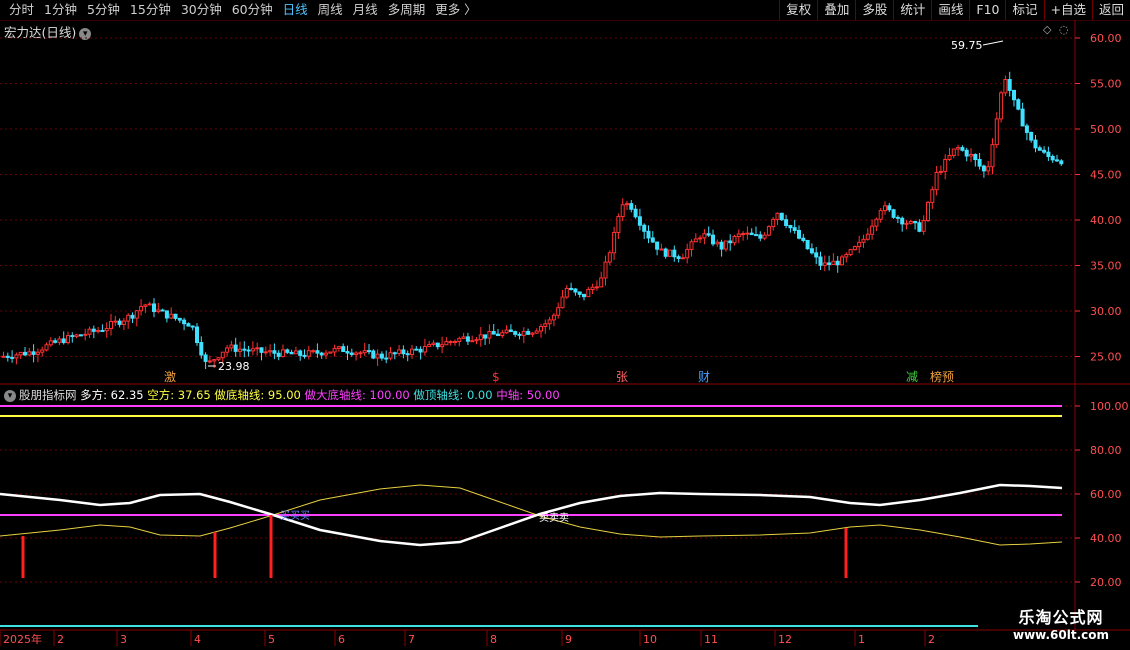 This screenshot has height=650, width=1130. What do you see at coordinates (496, 377) in the screenshot?
I see `event-marker: $` at bounding box center [496, 377].